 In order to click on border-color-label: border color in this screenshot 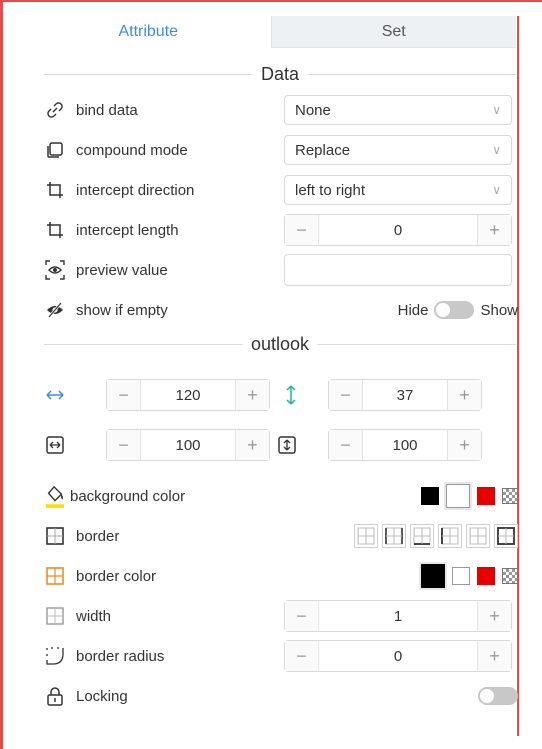, I will do `click(116, 576)`.